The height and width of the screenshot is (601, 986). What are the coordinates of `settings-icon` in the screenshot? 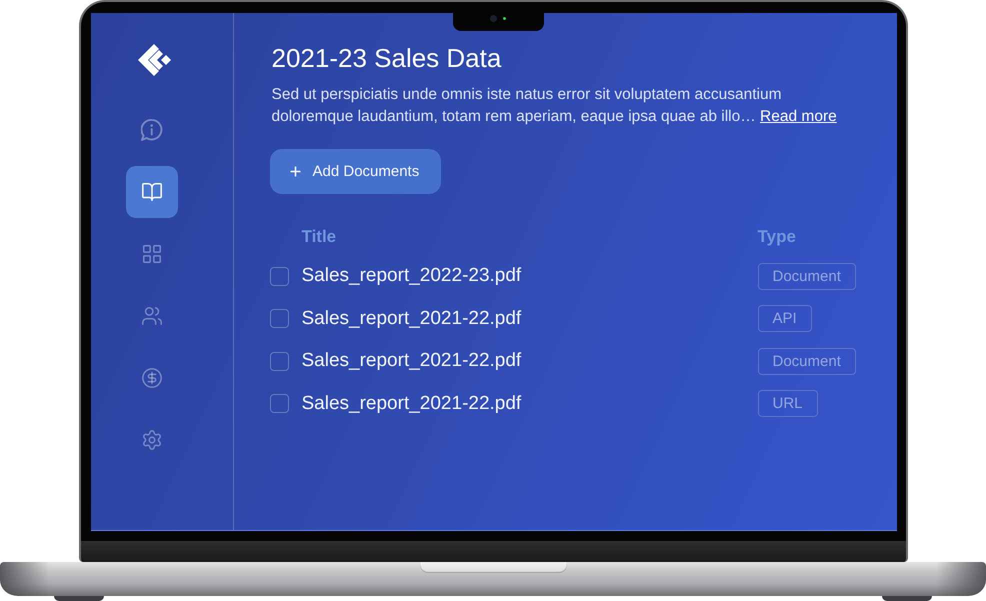 It's located at (151, 440).